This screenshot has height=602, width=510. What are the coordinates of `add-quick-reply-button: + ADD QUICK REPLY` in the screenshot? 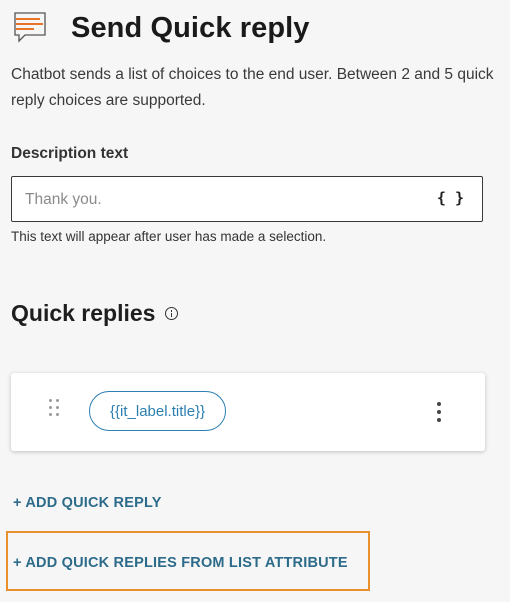 It's located at (87, 503).